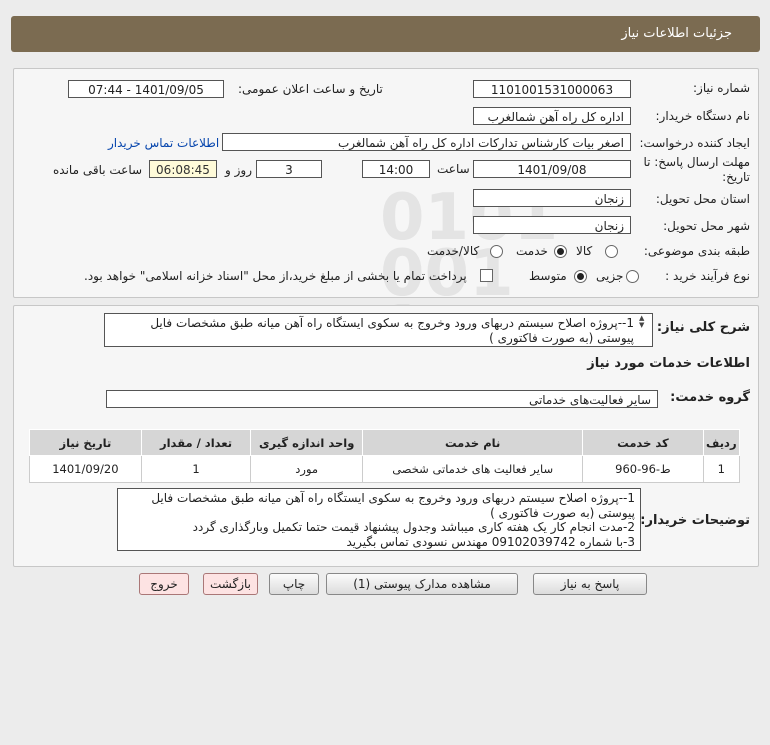 The width and height of the screenshot is (770, 745). What do you see at coordinates (532, 251) in the screenshot?
I see `category-option-service: خدمت` at bounding box center [532, 251].